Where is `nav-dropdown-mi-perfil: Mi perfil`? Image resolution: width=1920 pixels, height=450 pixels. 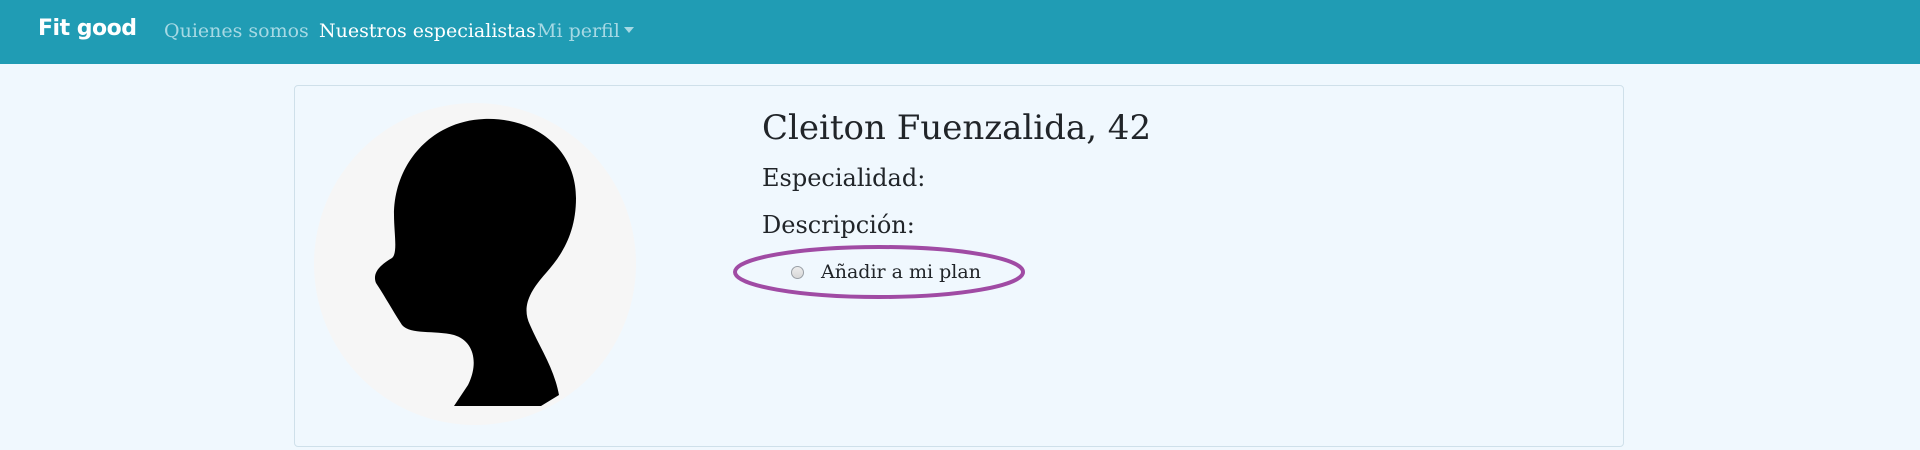 nav-dropdown-mi-perfil: Mi perfil is located at coordinates (585, 31).